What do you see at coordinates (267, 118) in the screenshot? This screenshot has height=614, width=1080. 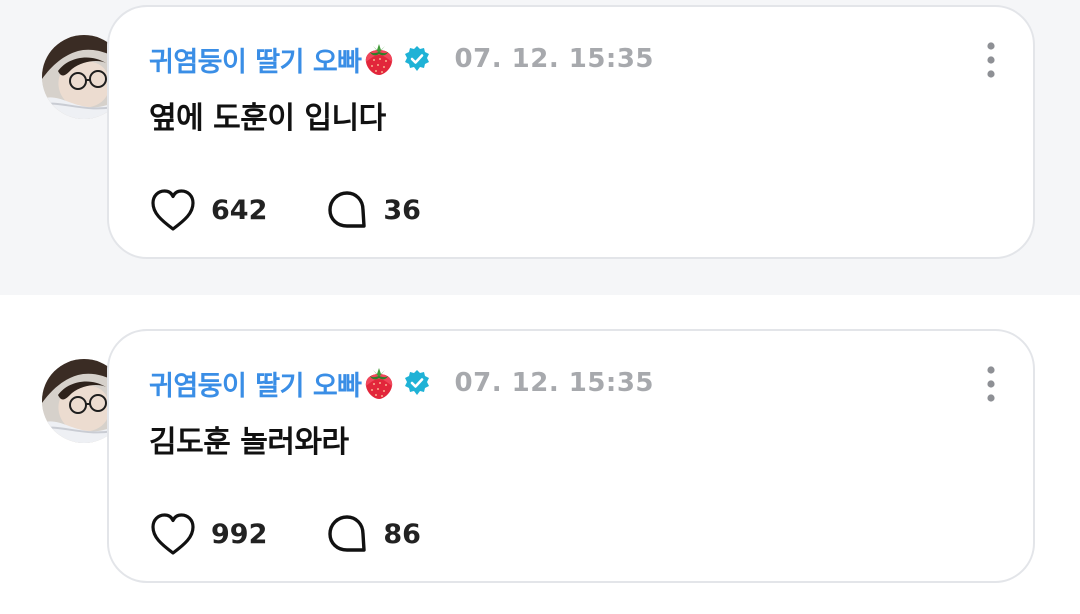 I see `post-content: 옆에 도훈이 입니다` at bounding box center [267, 118].